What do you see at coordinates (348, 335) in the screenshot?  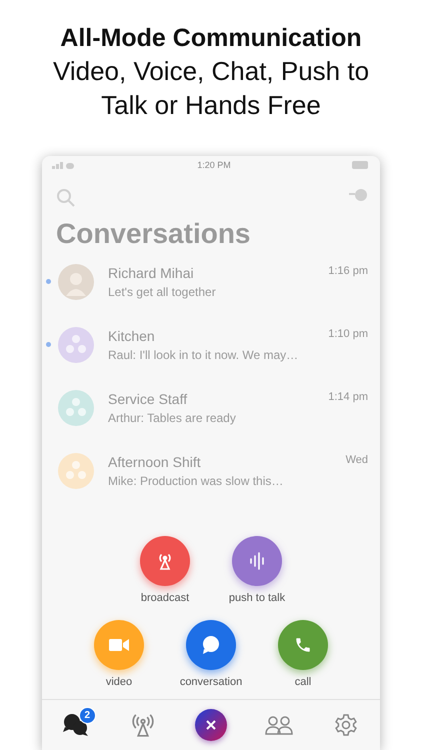 I see `conversation-time: 1:10 pm` at bounding box center [348, 335].